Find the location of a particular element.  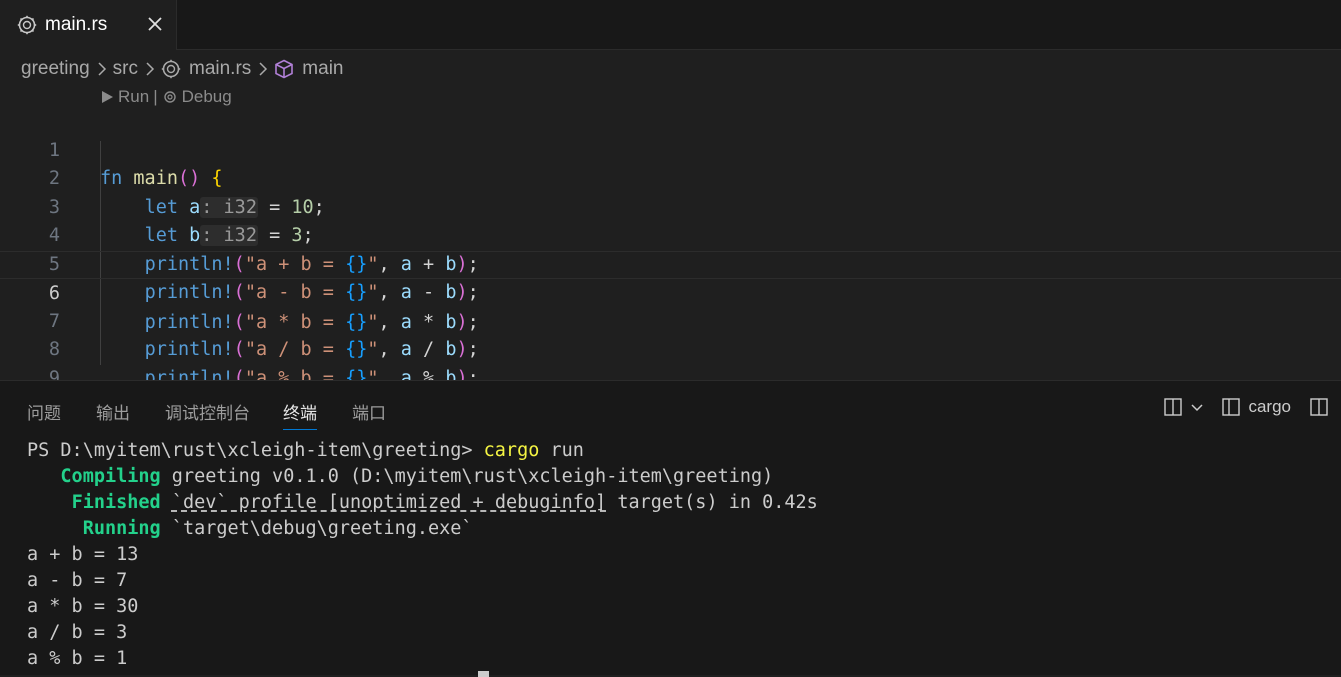

code-line: 2 let a: i32 = 10; is located at coordinates (670, 177).